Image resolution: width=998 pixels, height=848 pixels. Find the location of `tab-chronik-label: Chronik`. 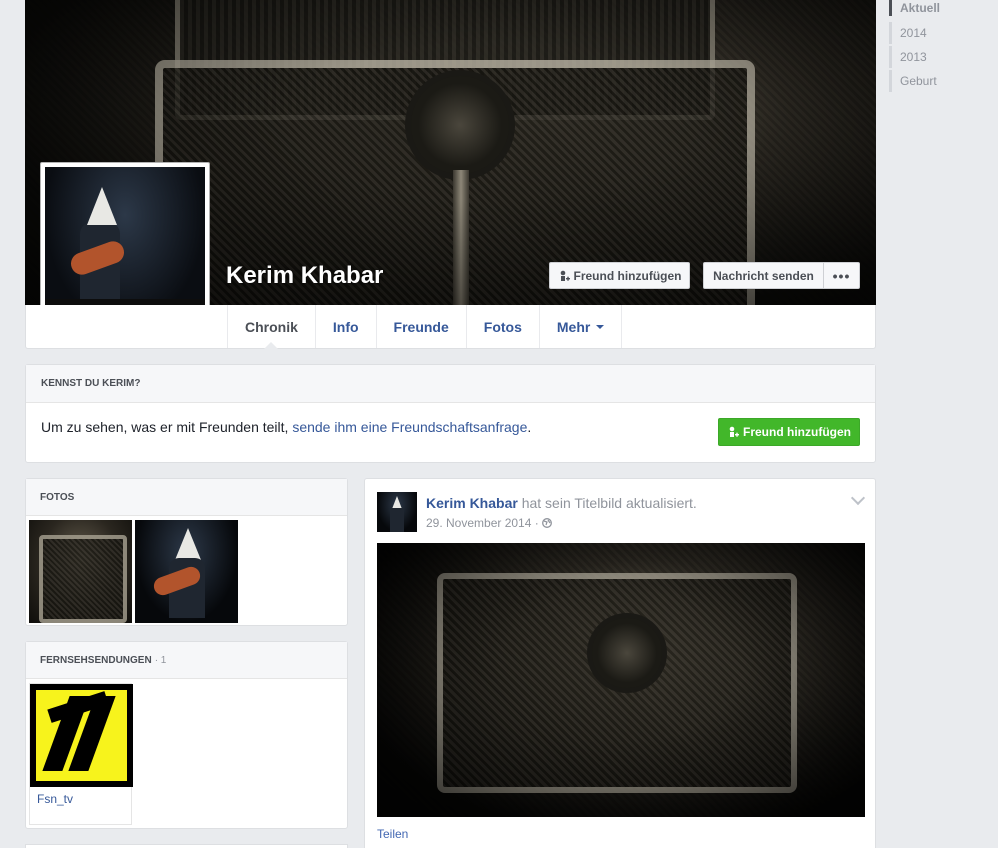

tab-chronik-label: Chronik is located at coordinates (271, 326).